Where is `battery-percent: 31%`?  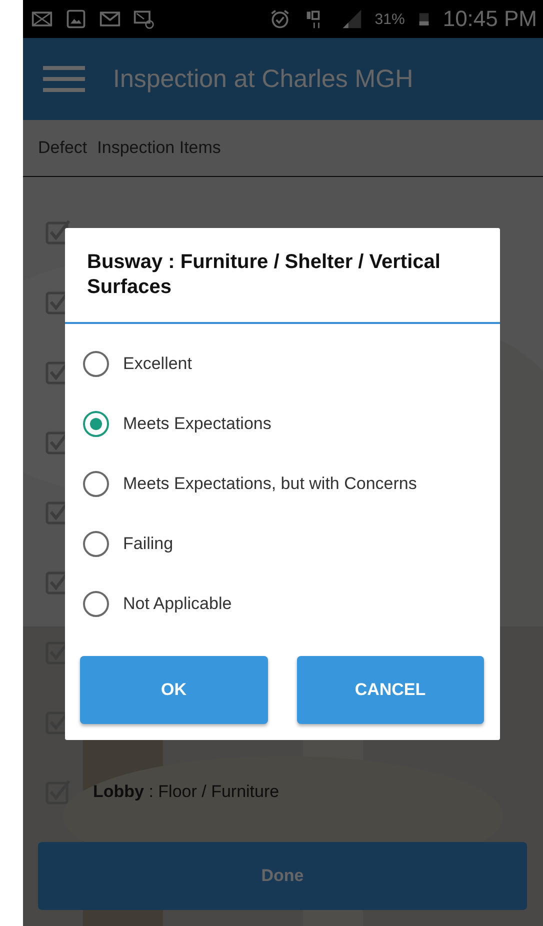 battery-percent: 31% is located at coordinates (389, 19).